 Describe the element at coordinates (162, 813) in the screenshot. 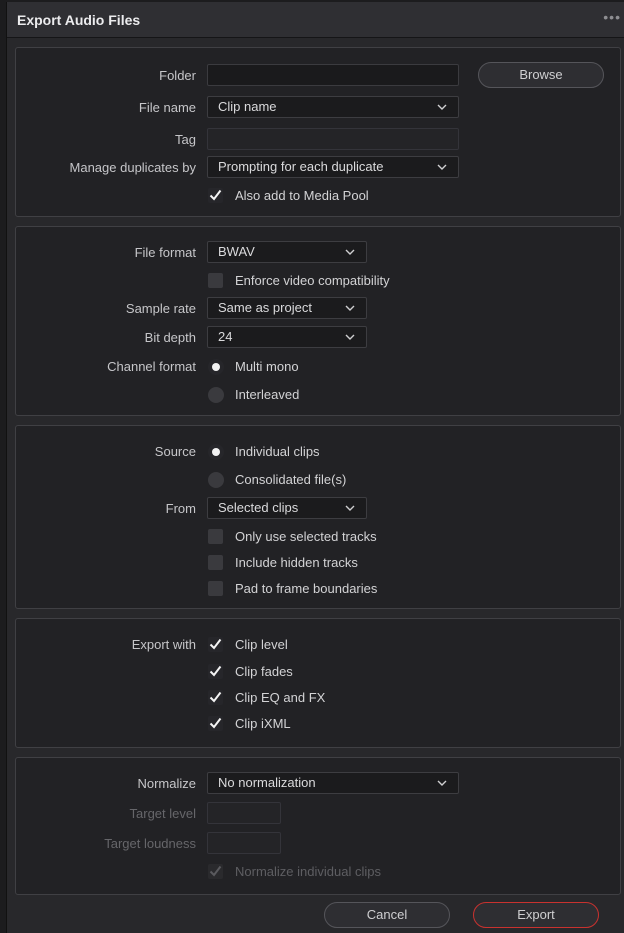

I see `target-level-label: Target level` at that location.